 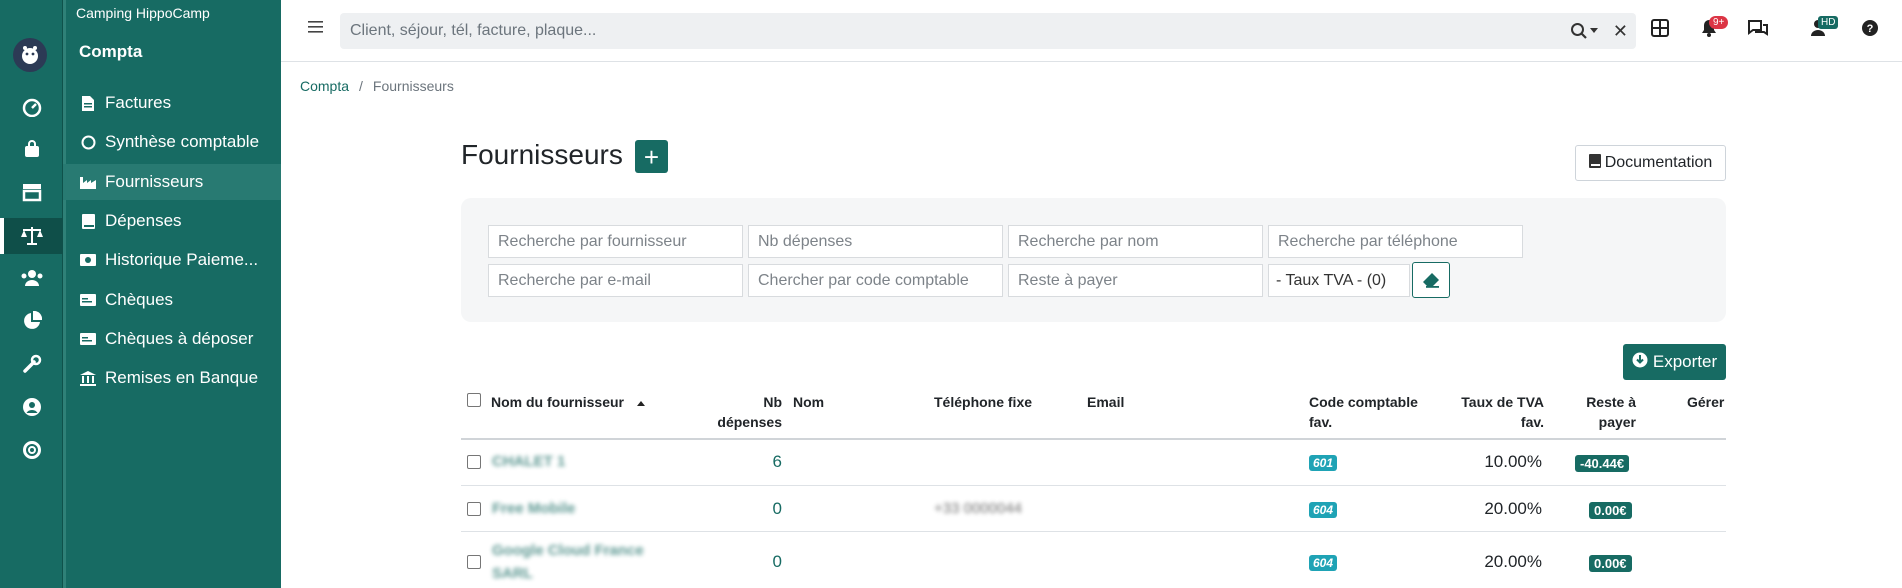 What do you see at coordinates (31, 321) in the screenshot?
I see `pie-chart-icon` at bounding box center [31, 321].